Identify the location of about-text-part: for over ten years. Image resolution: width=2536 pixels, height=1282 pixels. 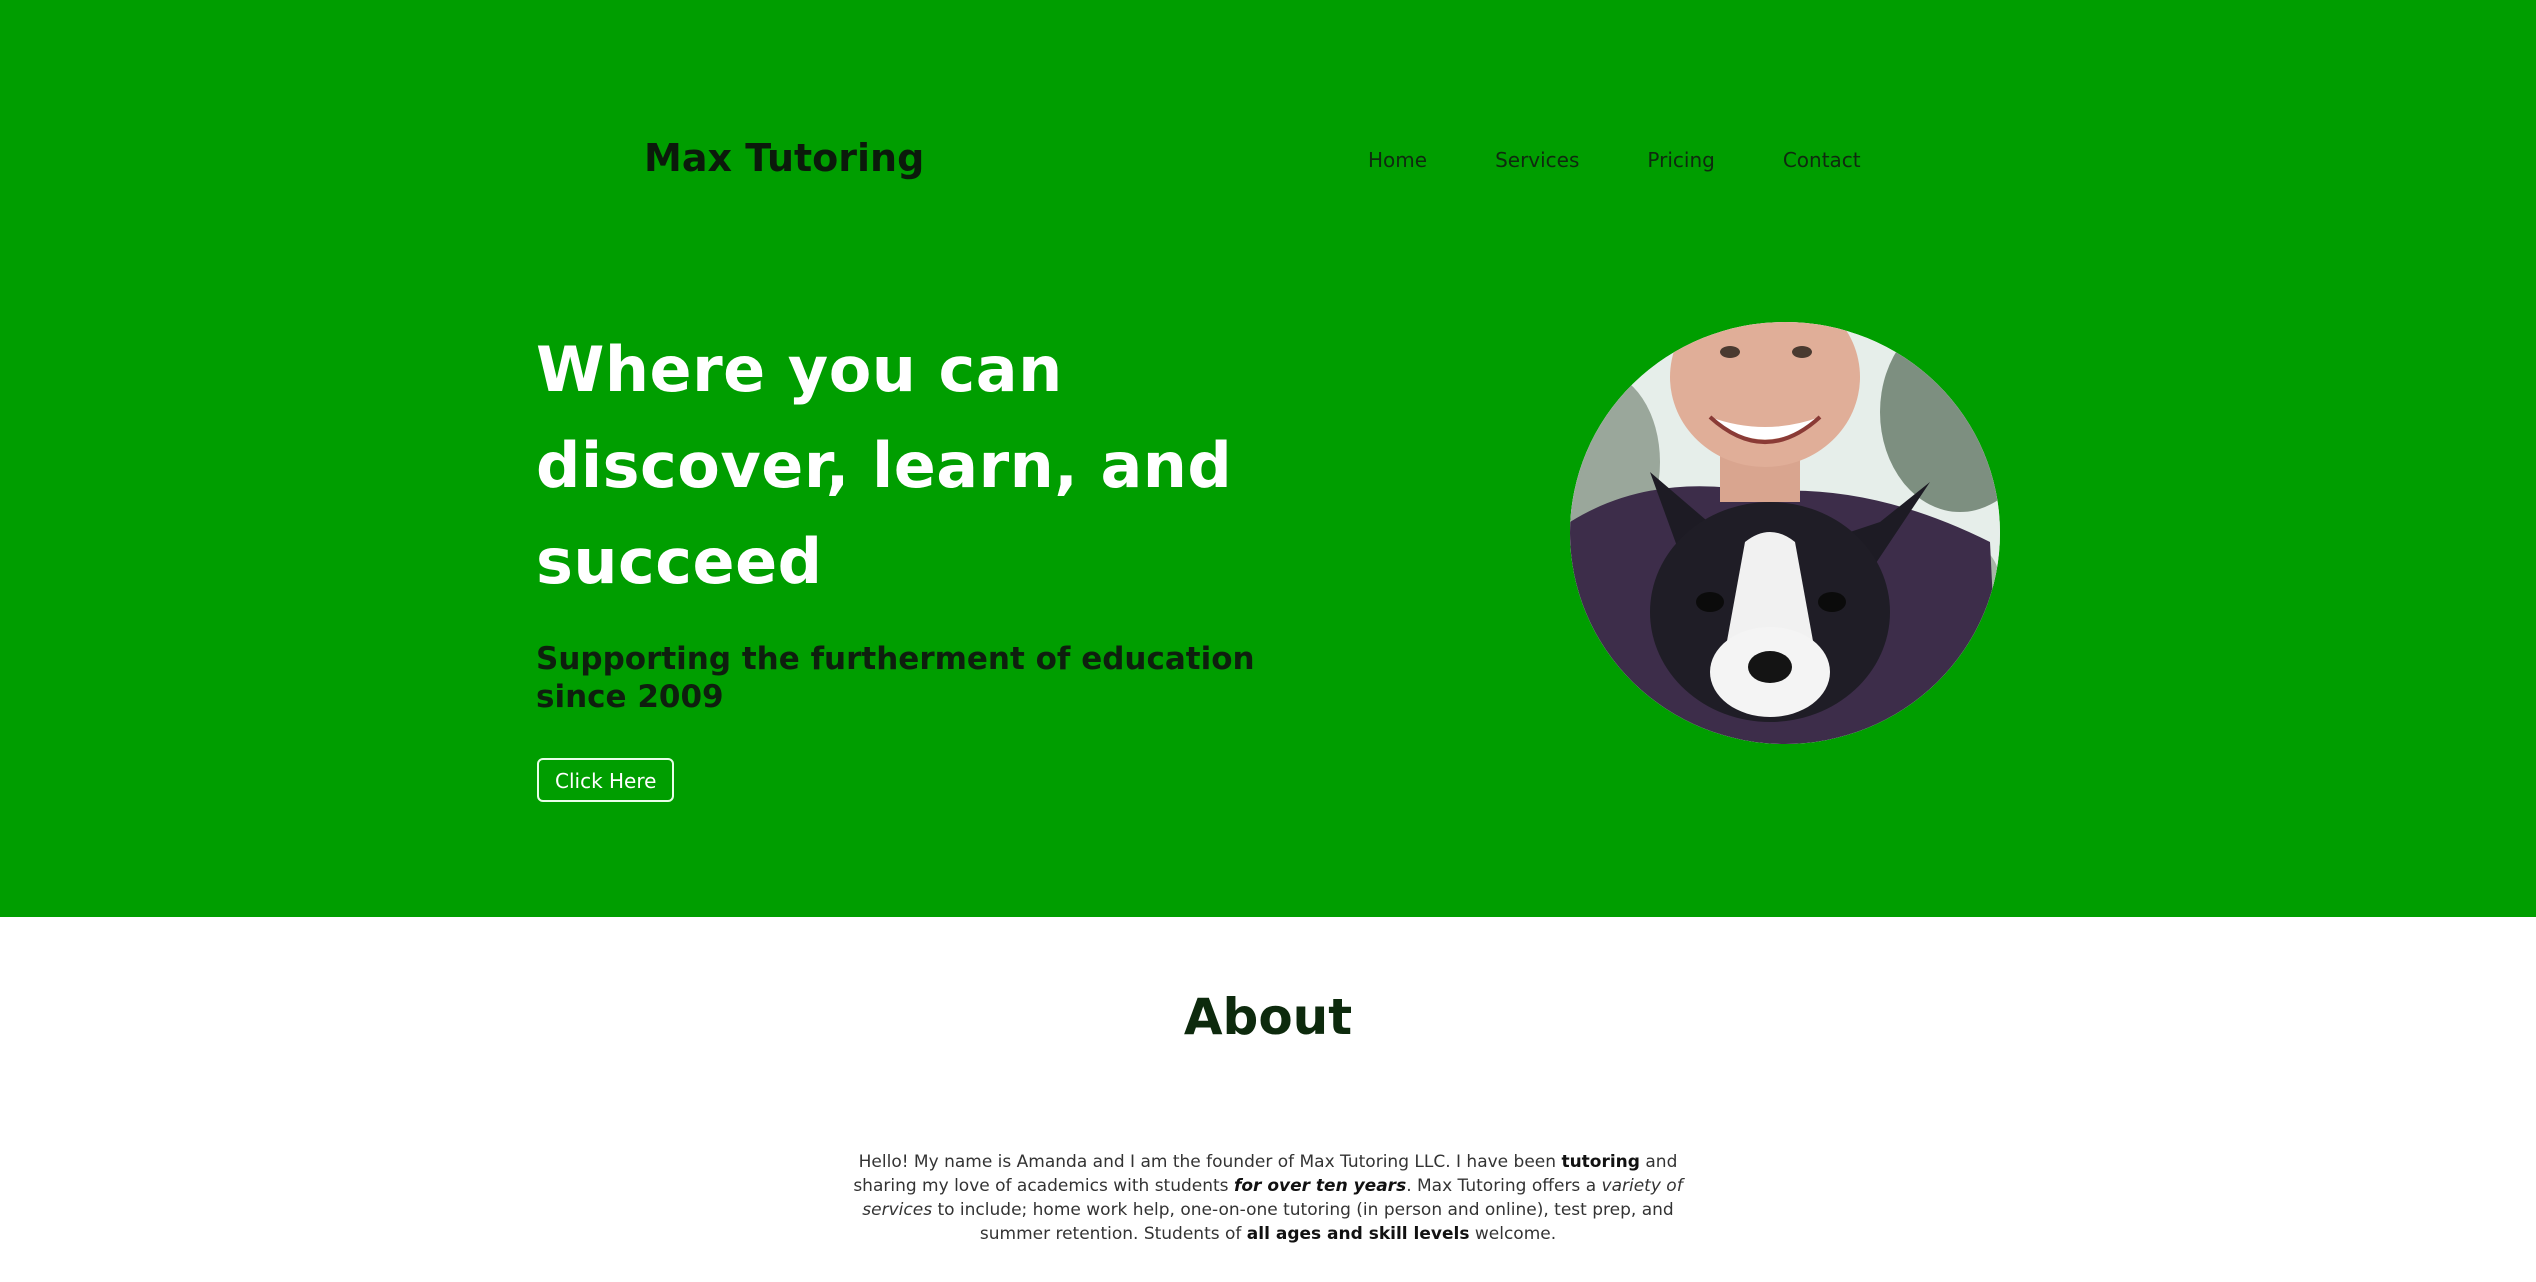
(1320, 1186).